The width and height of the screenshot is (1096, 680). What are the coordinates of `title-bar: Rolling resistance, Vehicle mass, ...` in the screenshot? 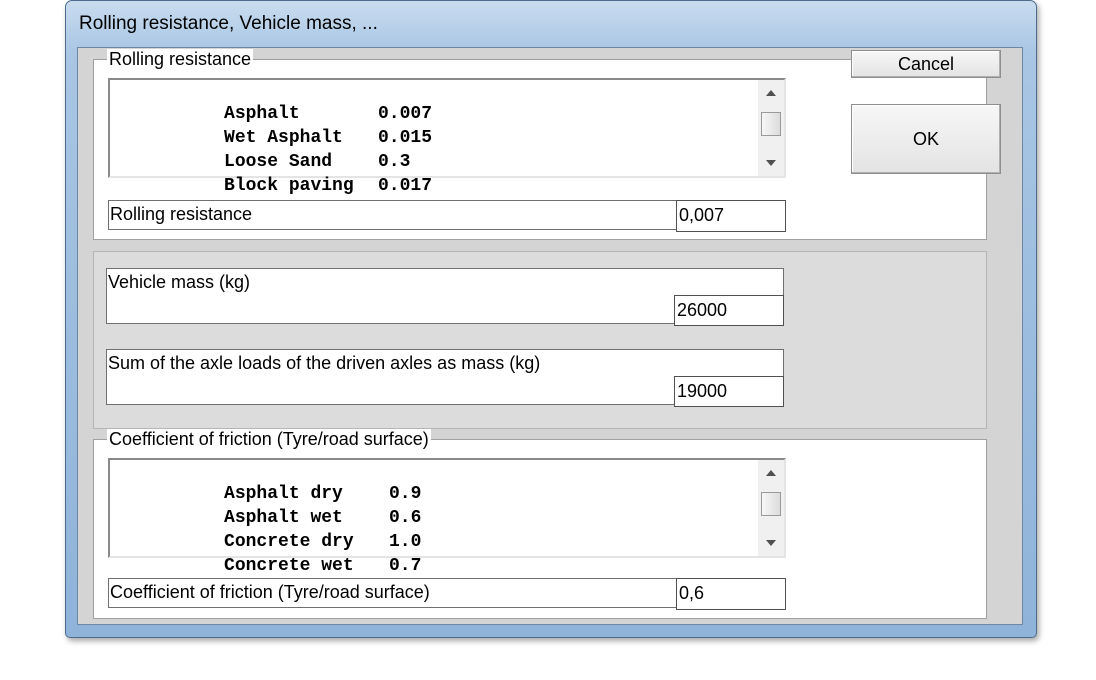 It's located at (551, 24).